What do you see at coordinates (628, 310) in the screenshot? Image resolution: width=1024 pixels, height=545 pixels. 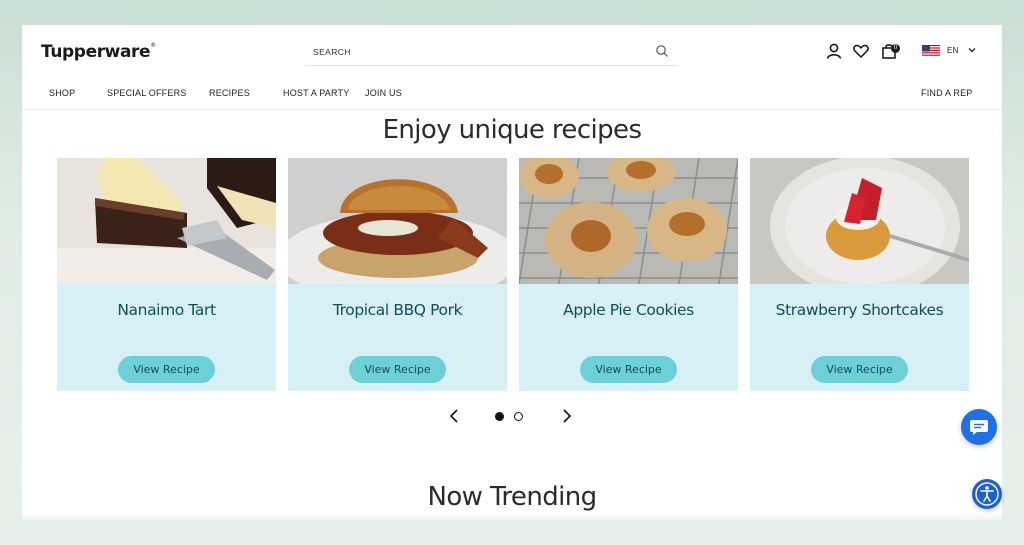 I see `recipe-title: Apple Pie Cookies` at bounding box center [628, 310].